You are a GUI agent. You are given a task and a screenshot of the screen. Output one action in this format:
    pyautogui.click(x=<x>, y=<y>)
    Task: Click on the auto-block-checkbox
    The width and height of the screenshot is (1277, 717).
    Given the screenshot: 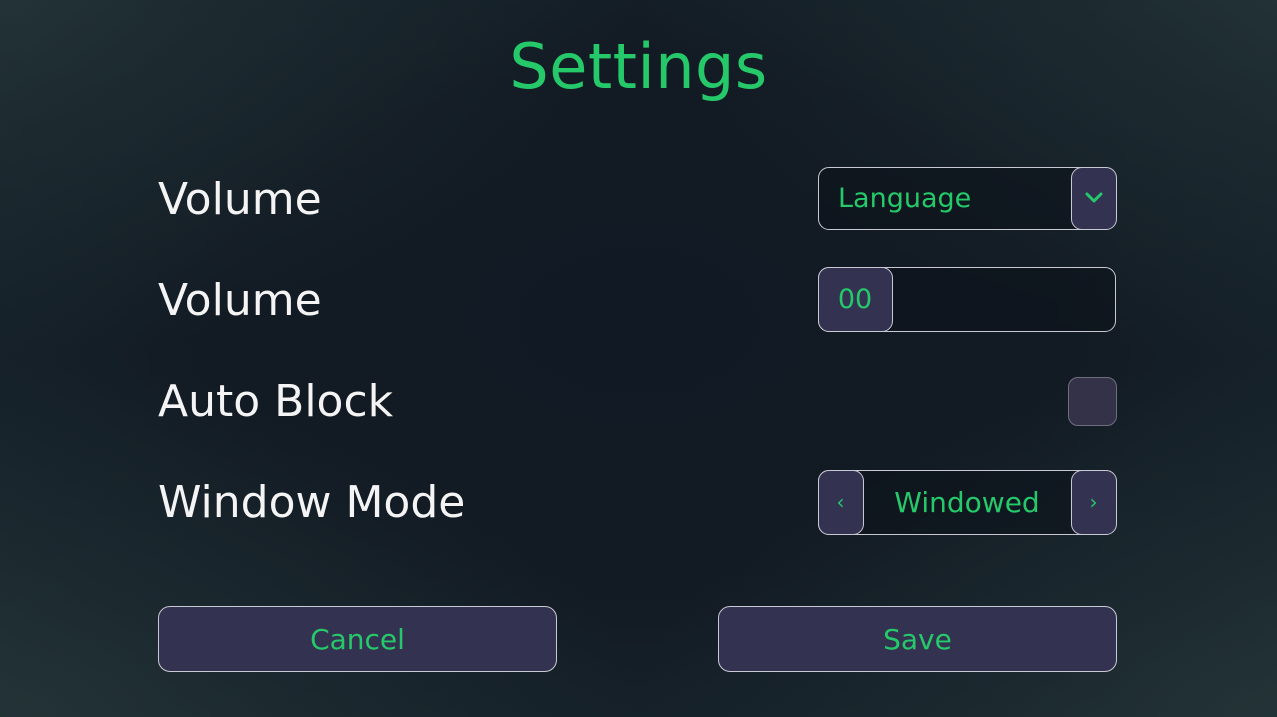 What is the action you would take?
    pyautogui.click(x=1092, y=401)
    